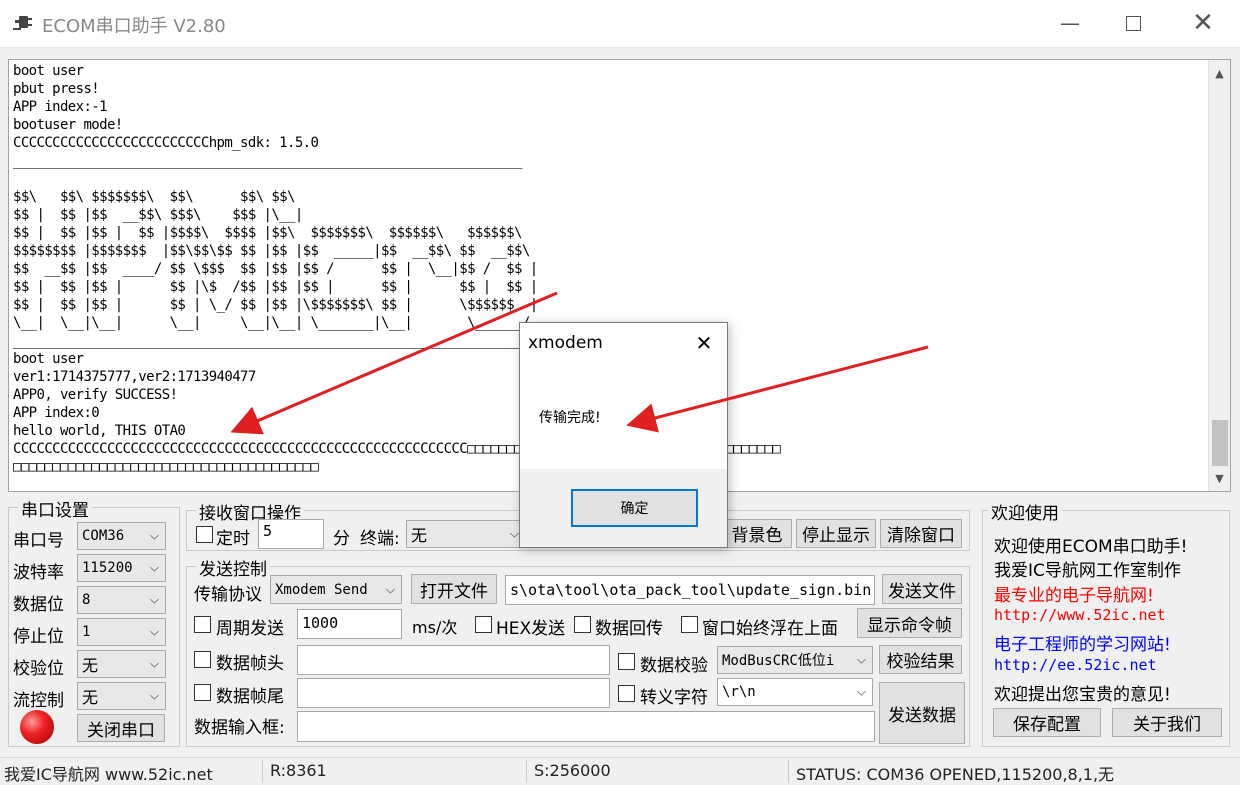 This screenshot has width=1240, height=785. What do you see at coordinates (298, 770) in the screenshot?
I see `status-received-count: R:8361` at bounding box center [298, 770].